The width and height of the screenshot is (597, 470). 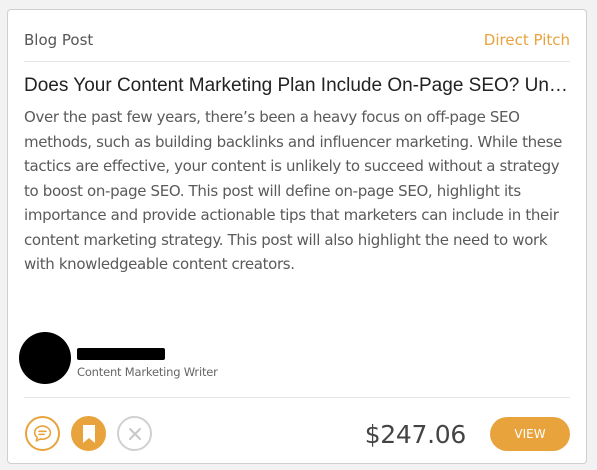 I want to click on author-name-redacted, so click(x=121, y=354).